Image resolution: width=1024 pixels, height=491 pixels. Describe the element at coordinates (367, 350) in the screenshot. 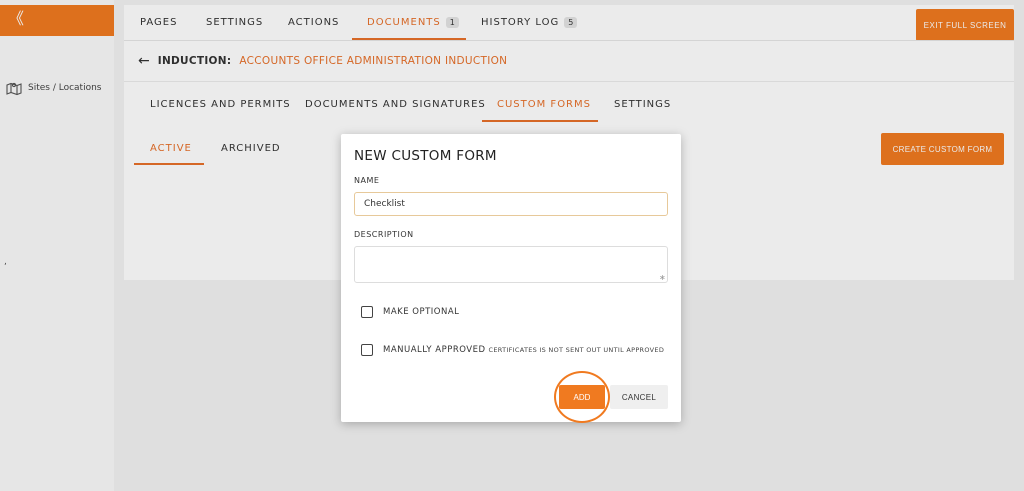

I see `manually-approved-checkbox` at that location.